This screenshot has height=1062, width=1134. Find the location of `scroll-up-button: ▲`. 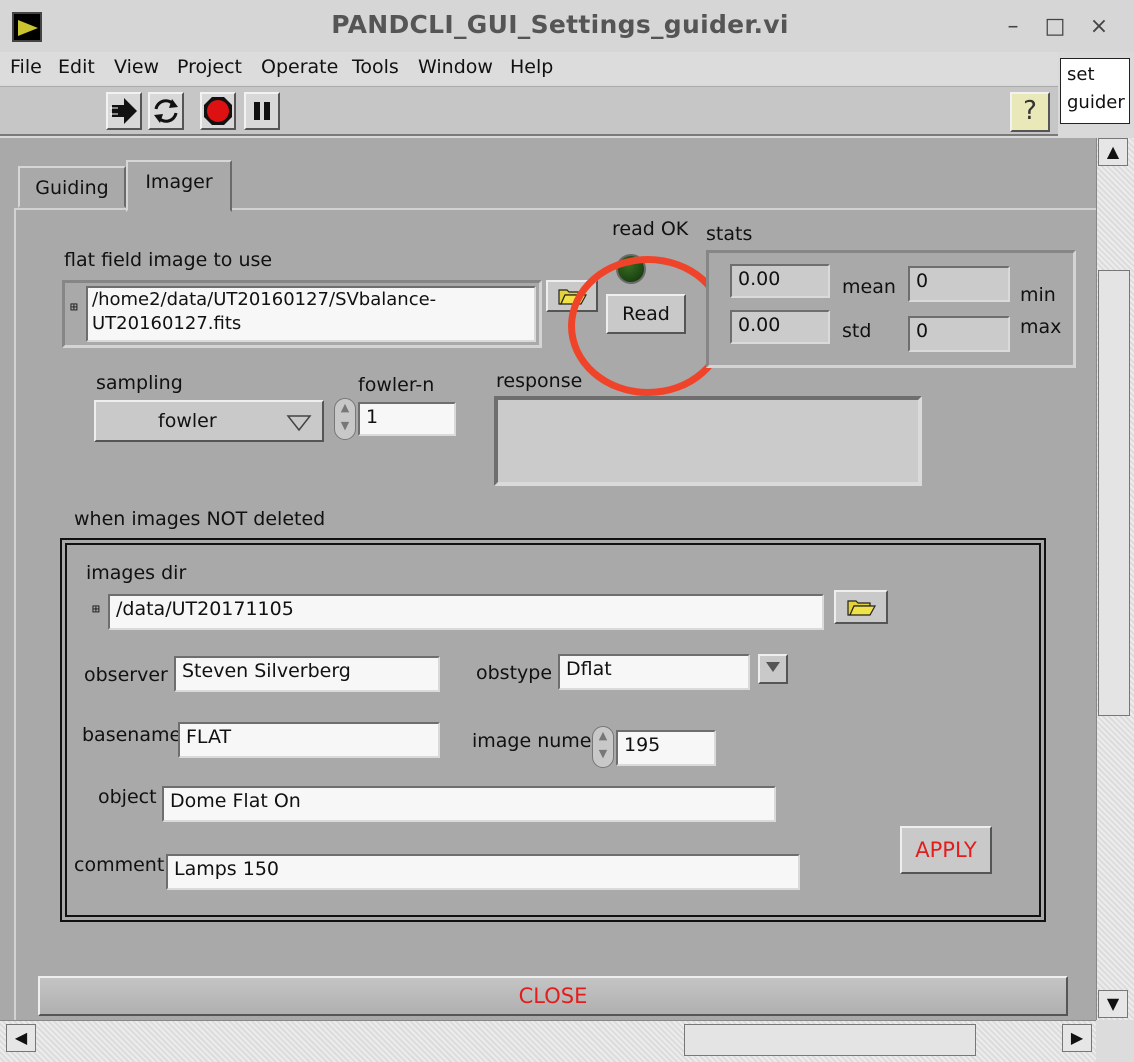

scroll-up-button: ▲ is located at coordinates (1113, 152).